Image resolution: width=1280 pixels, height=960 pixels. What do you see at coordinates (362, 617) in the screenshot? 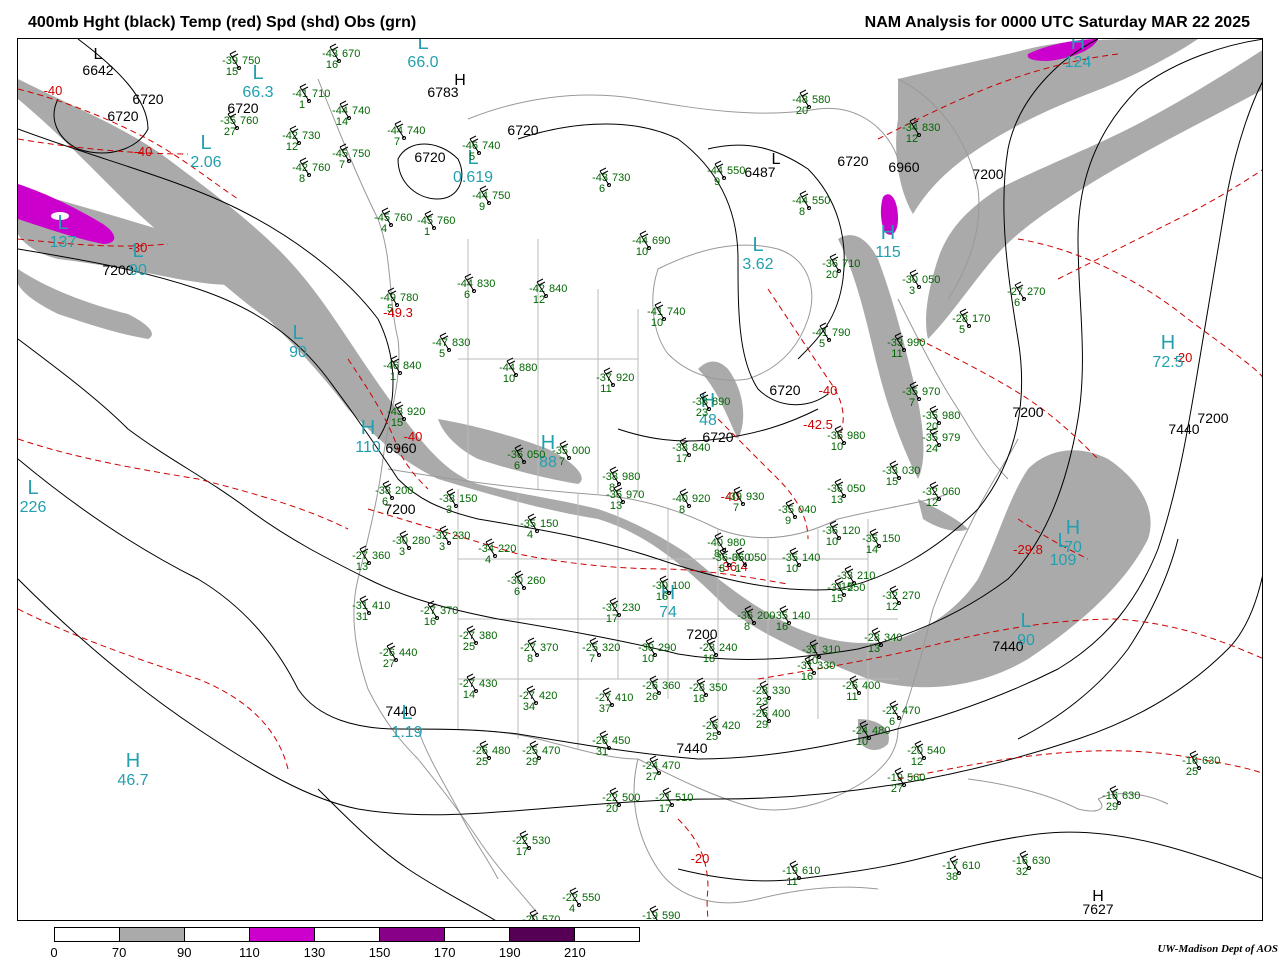
I see `station-dewpoint-depression: 31` at bounding box center [362, 617].